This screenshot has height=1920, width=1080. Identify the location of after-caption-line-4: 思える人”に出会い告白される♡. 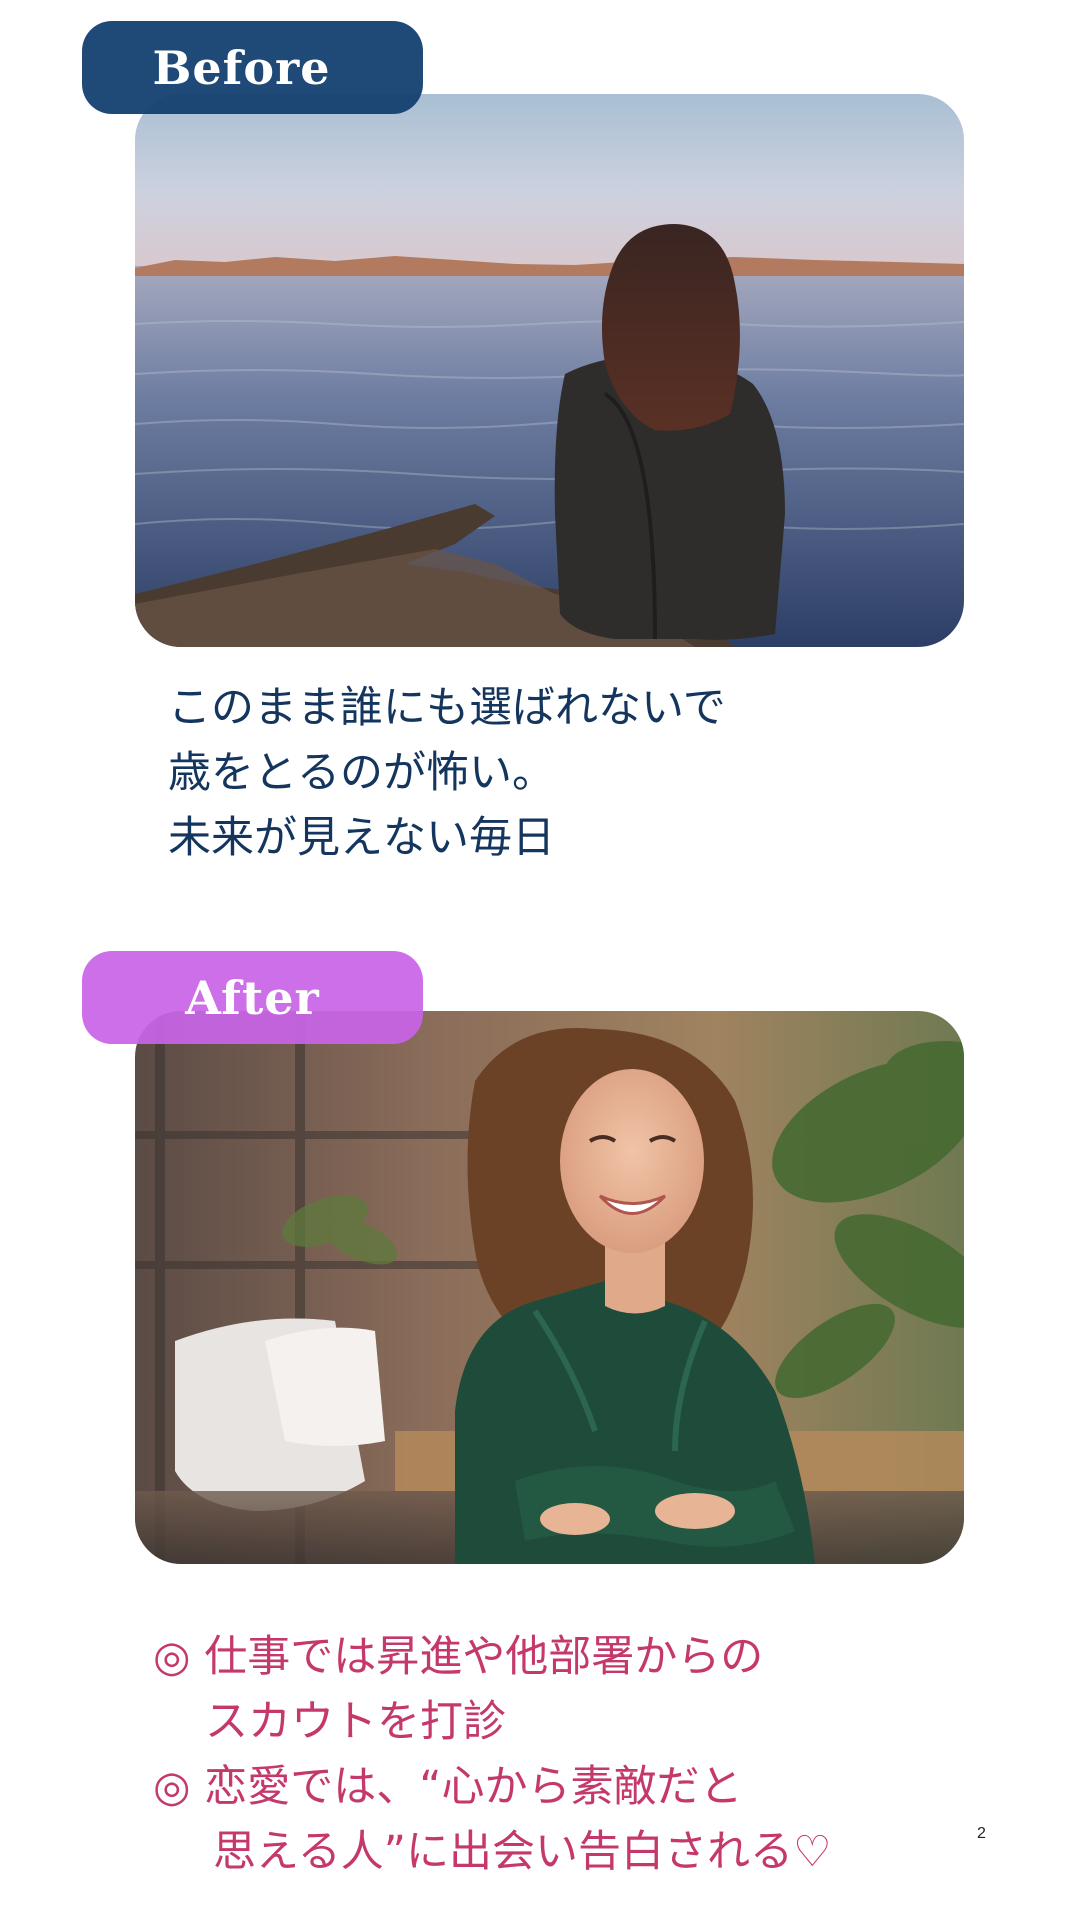
(522, 1852).